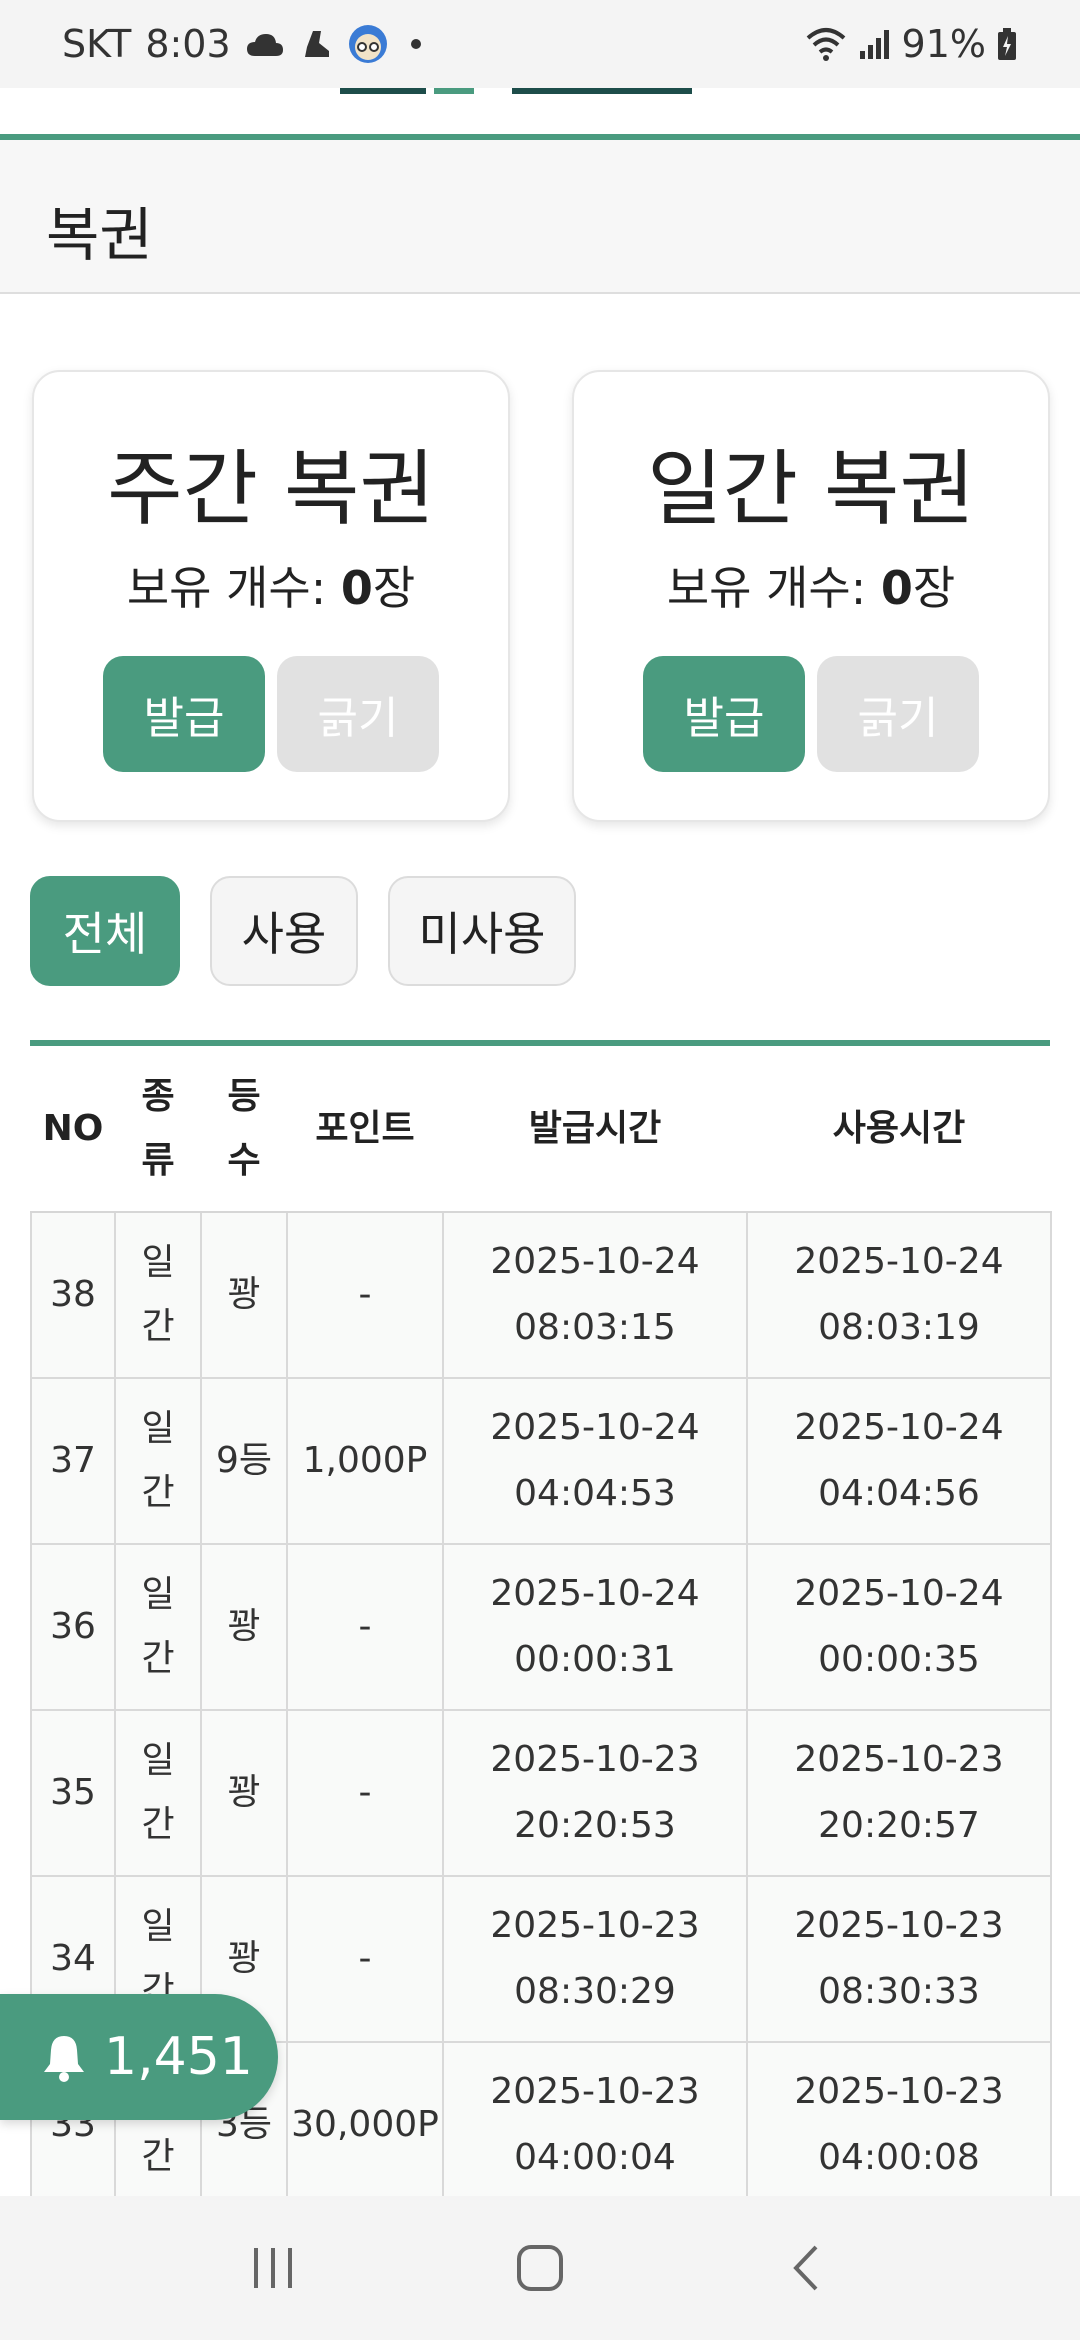  I want to click on cell-no: 37, so click(73, 1461).